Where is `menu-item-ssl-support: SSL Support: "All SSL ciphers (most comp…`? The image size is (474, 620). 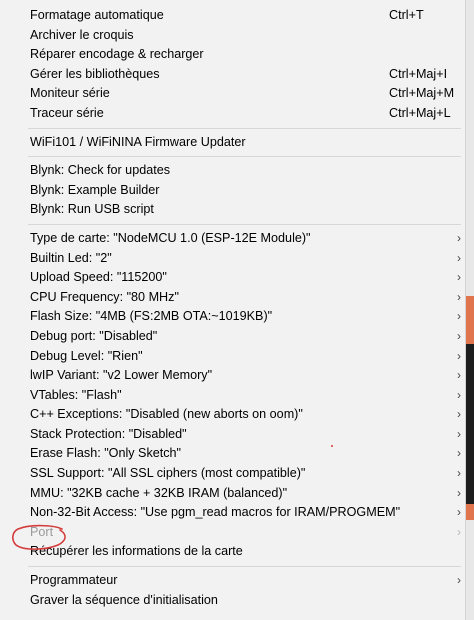
menu-item-ssl-support: SSL Support: "All SSL ciphers (most comp… is located at coordinates (232, 474).